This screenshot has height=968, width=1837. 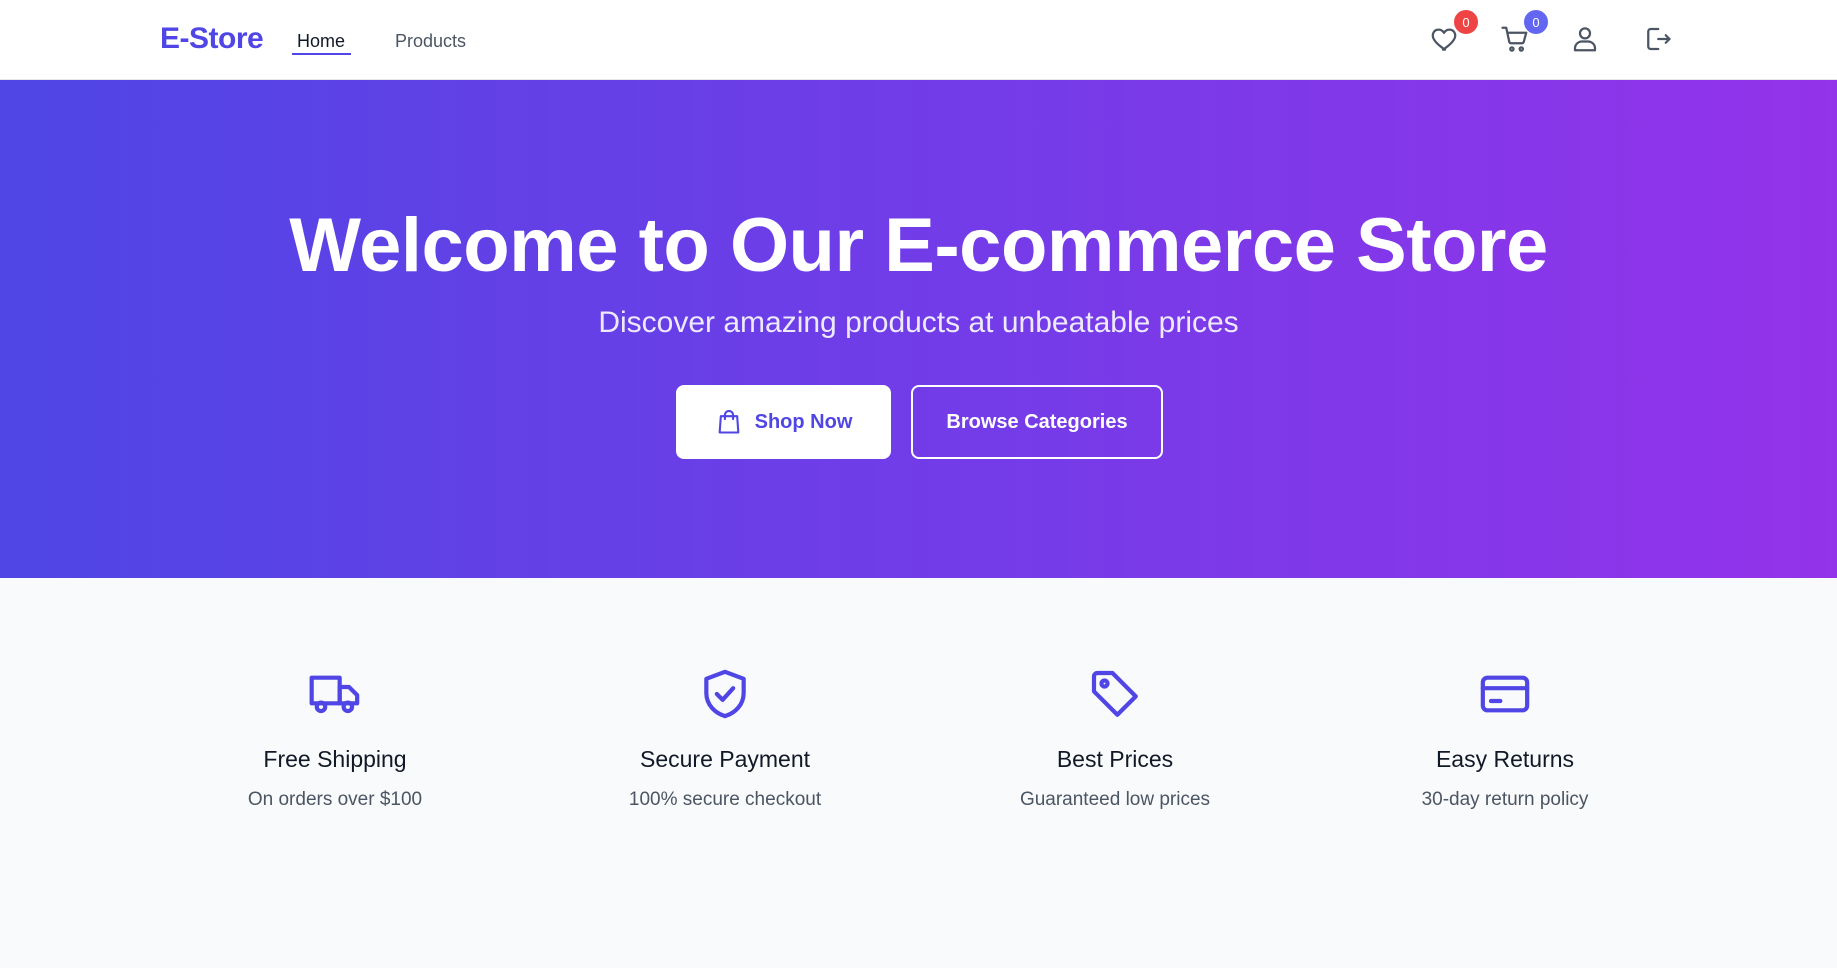 What do you see at coordinates (803, 421) in the screenshot?
I see `shop-now-label: Shop Now` at bounding box center [803, 421].